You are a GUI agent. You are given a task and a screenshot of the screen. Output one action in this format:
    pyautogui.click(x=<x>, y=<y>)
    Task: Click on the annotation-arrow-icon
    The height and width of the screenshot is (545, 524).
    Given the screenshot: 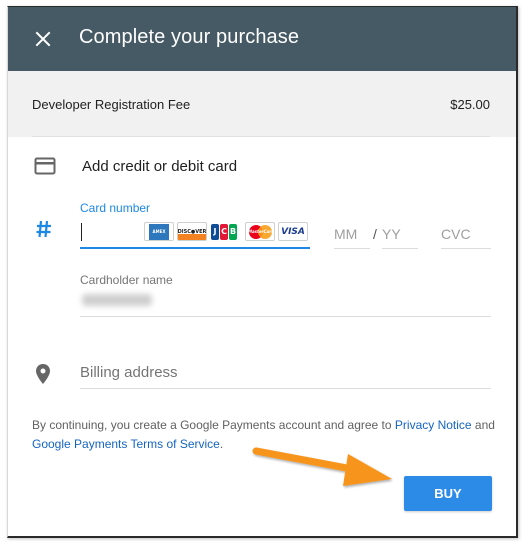 What is the action you would take?
    pyautogui.click(x=322, y=466)
    